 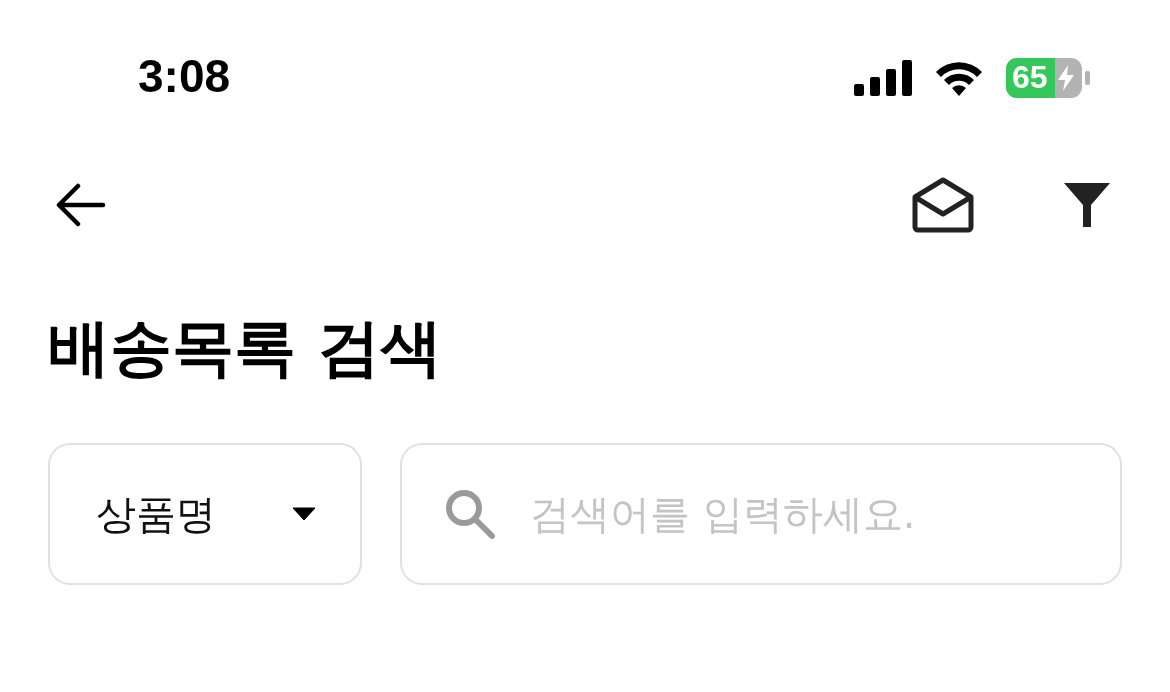 What do you see at coordinates (943, 205) in the screenshot?
I see `open-envelope-button` at bounding box center [943, 205].